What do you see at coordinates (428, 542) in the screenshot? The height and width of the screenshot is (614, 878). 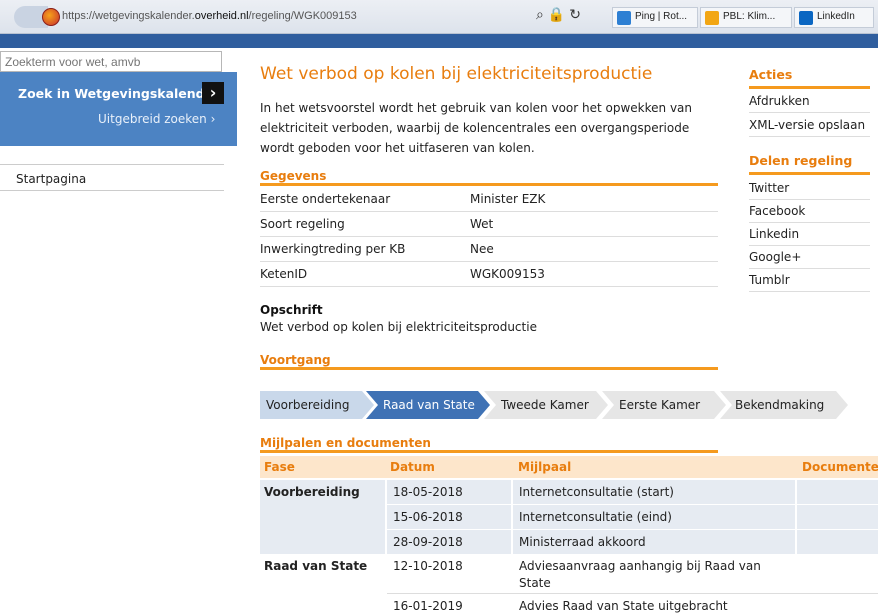 I see `milestone-datum: 28-09-2018` at bounding box center [428, 542].